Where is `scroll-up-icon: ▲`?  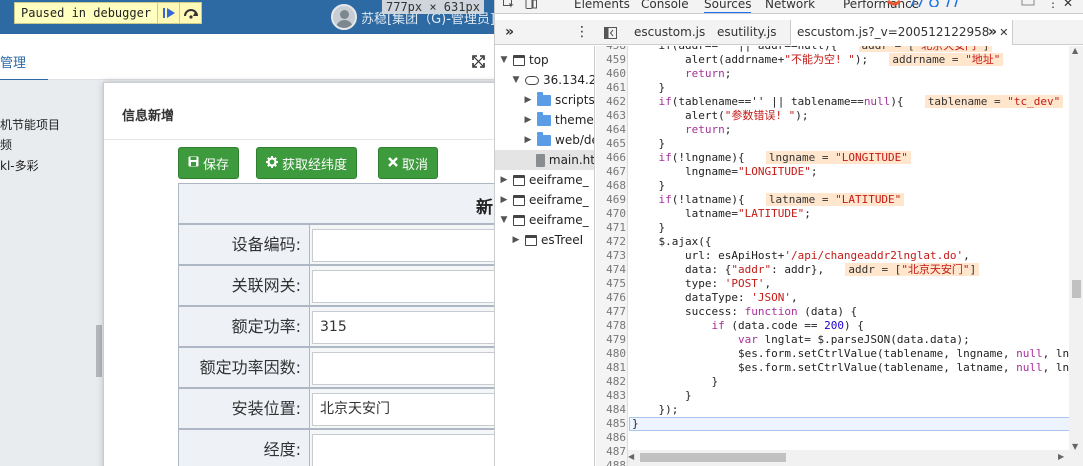
scroll-up-icon: ▲ is located at coordinates (1075, 50).